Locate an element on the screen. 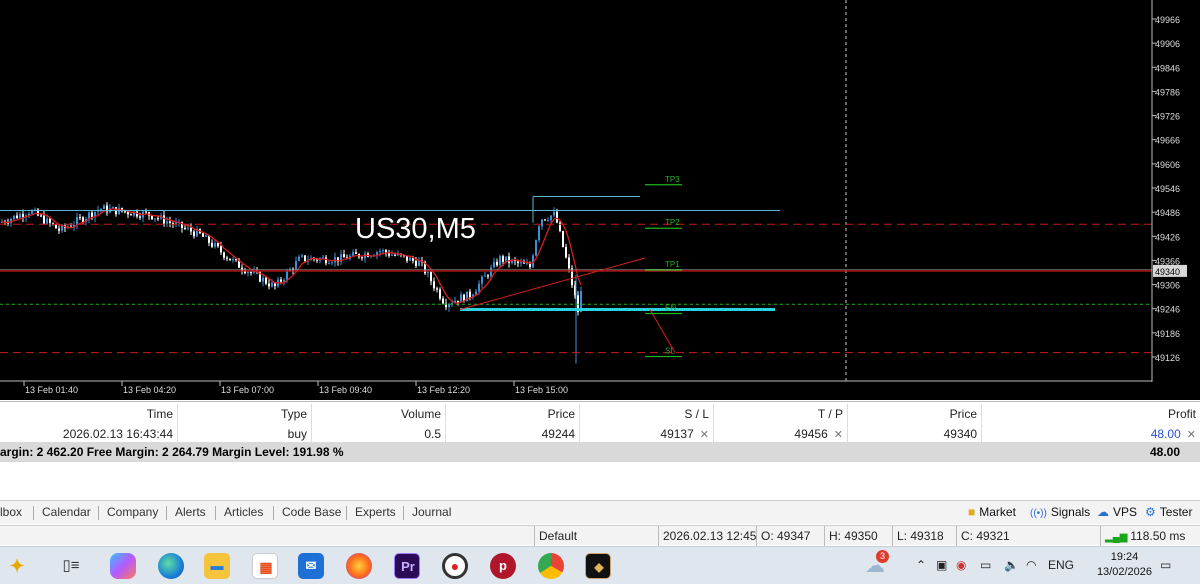 This screenshot has width=1200, height=584. copilot-app-icon is located at coordinates (123, 566).